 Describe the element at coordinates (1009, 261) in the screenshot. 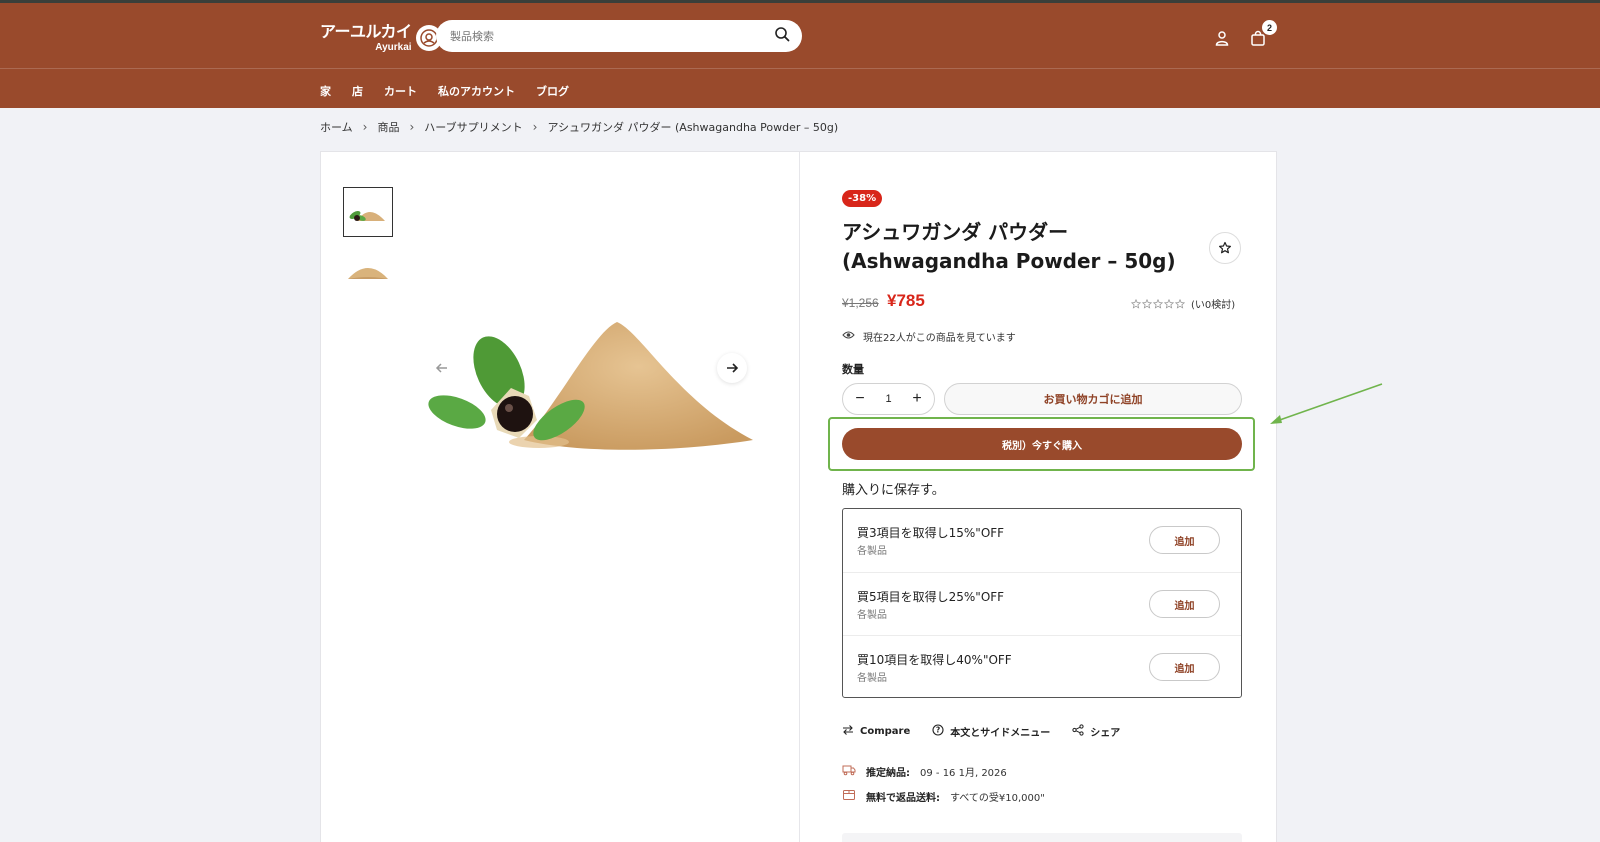

I see `product-title-line2: (Ashwagandha Powder – 50g)` at that location.